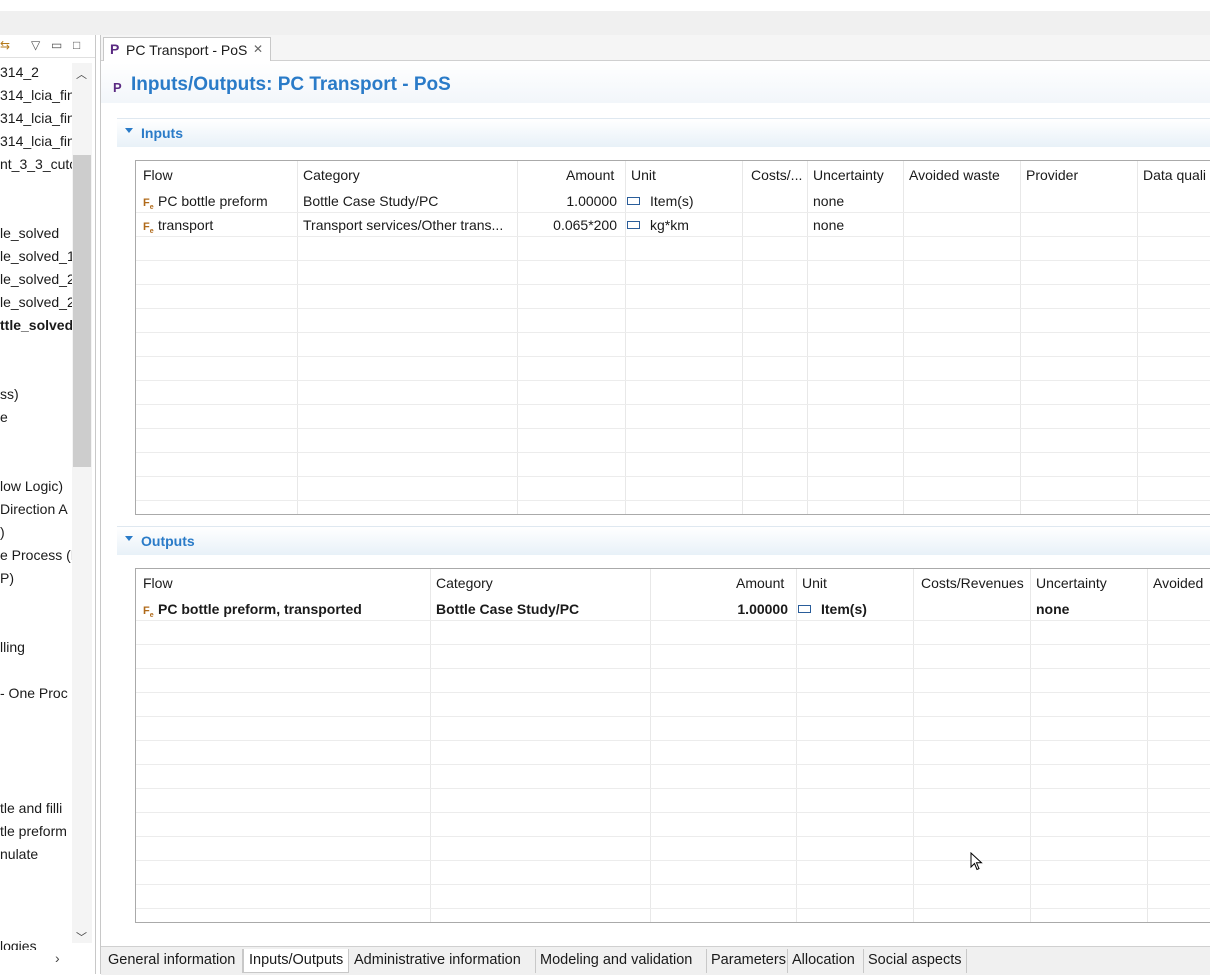  I want to click on tree-item: e, so click(4, 417).